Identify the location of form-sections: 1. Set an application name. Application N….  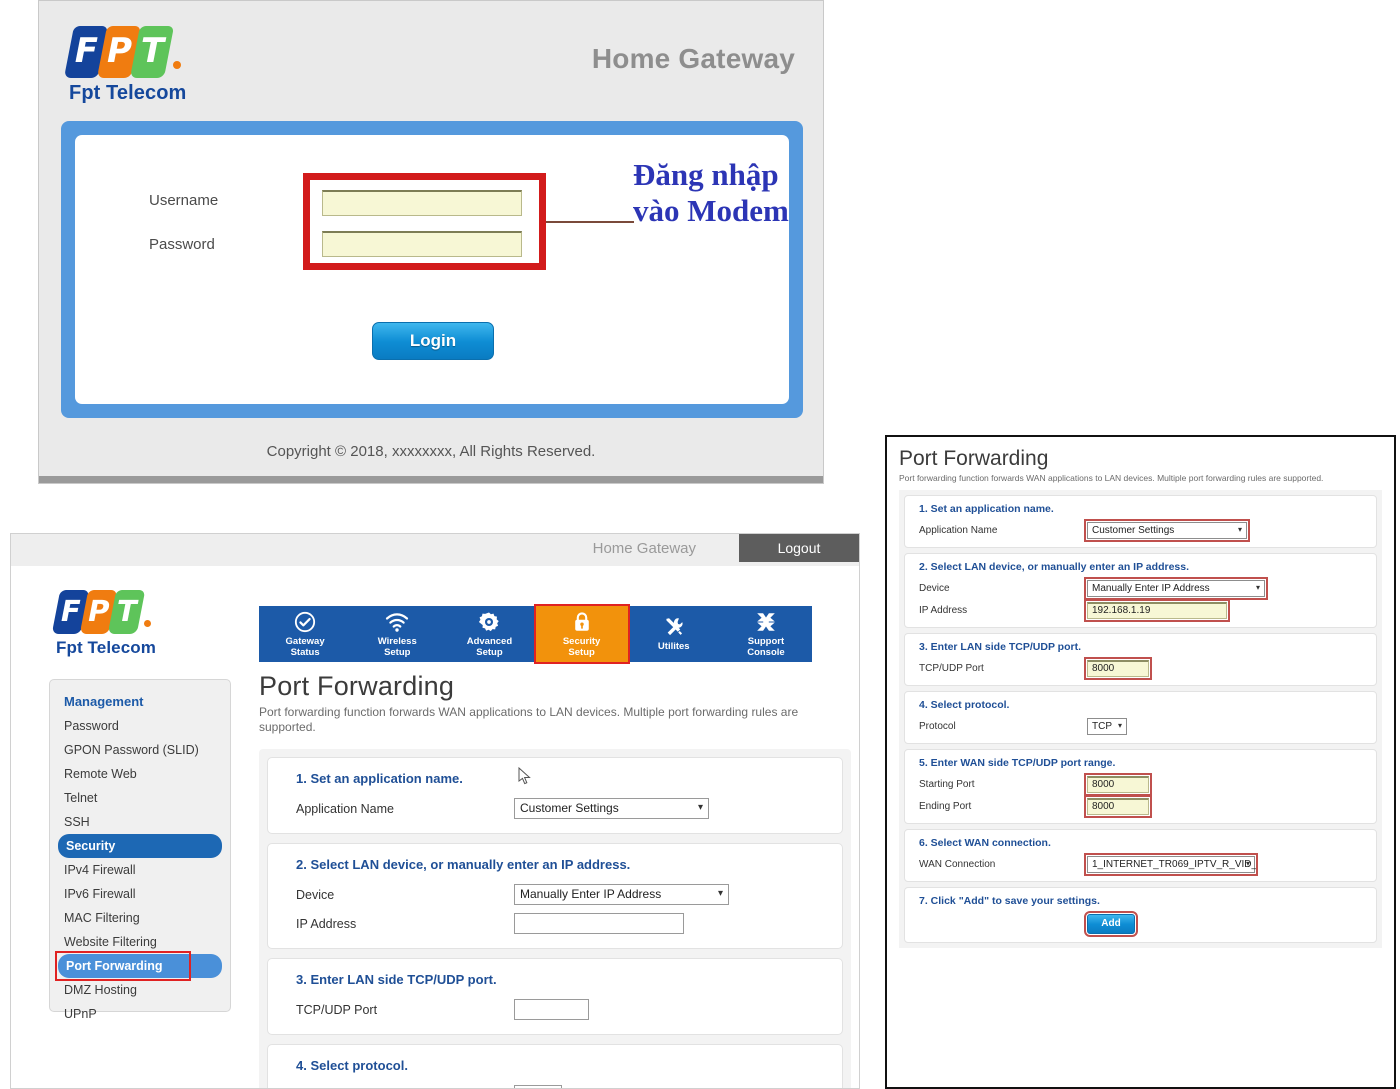
(555, 918).